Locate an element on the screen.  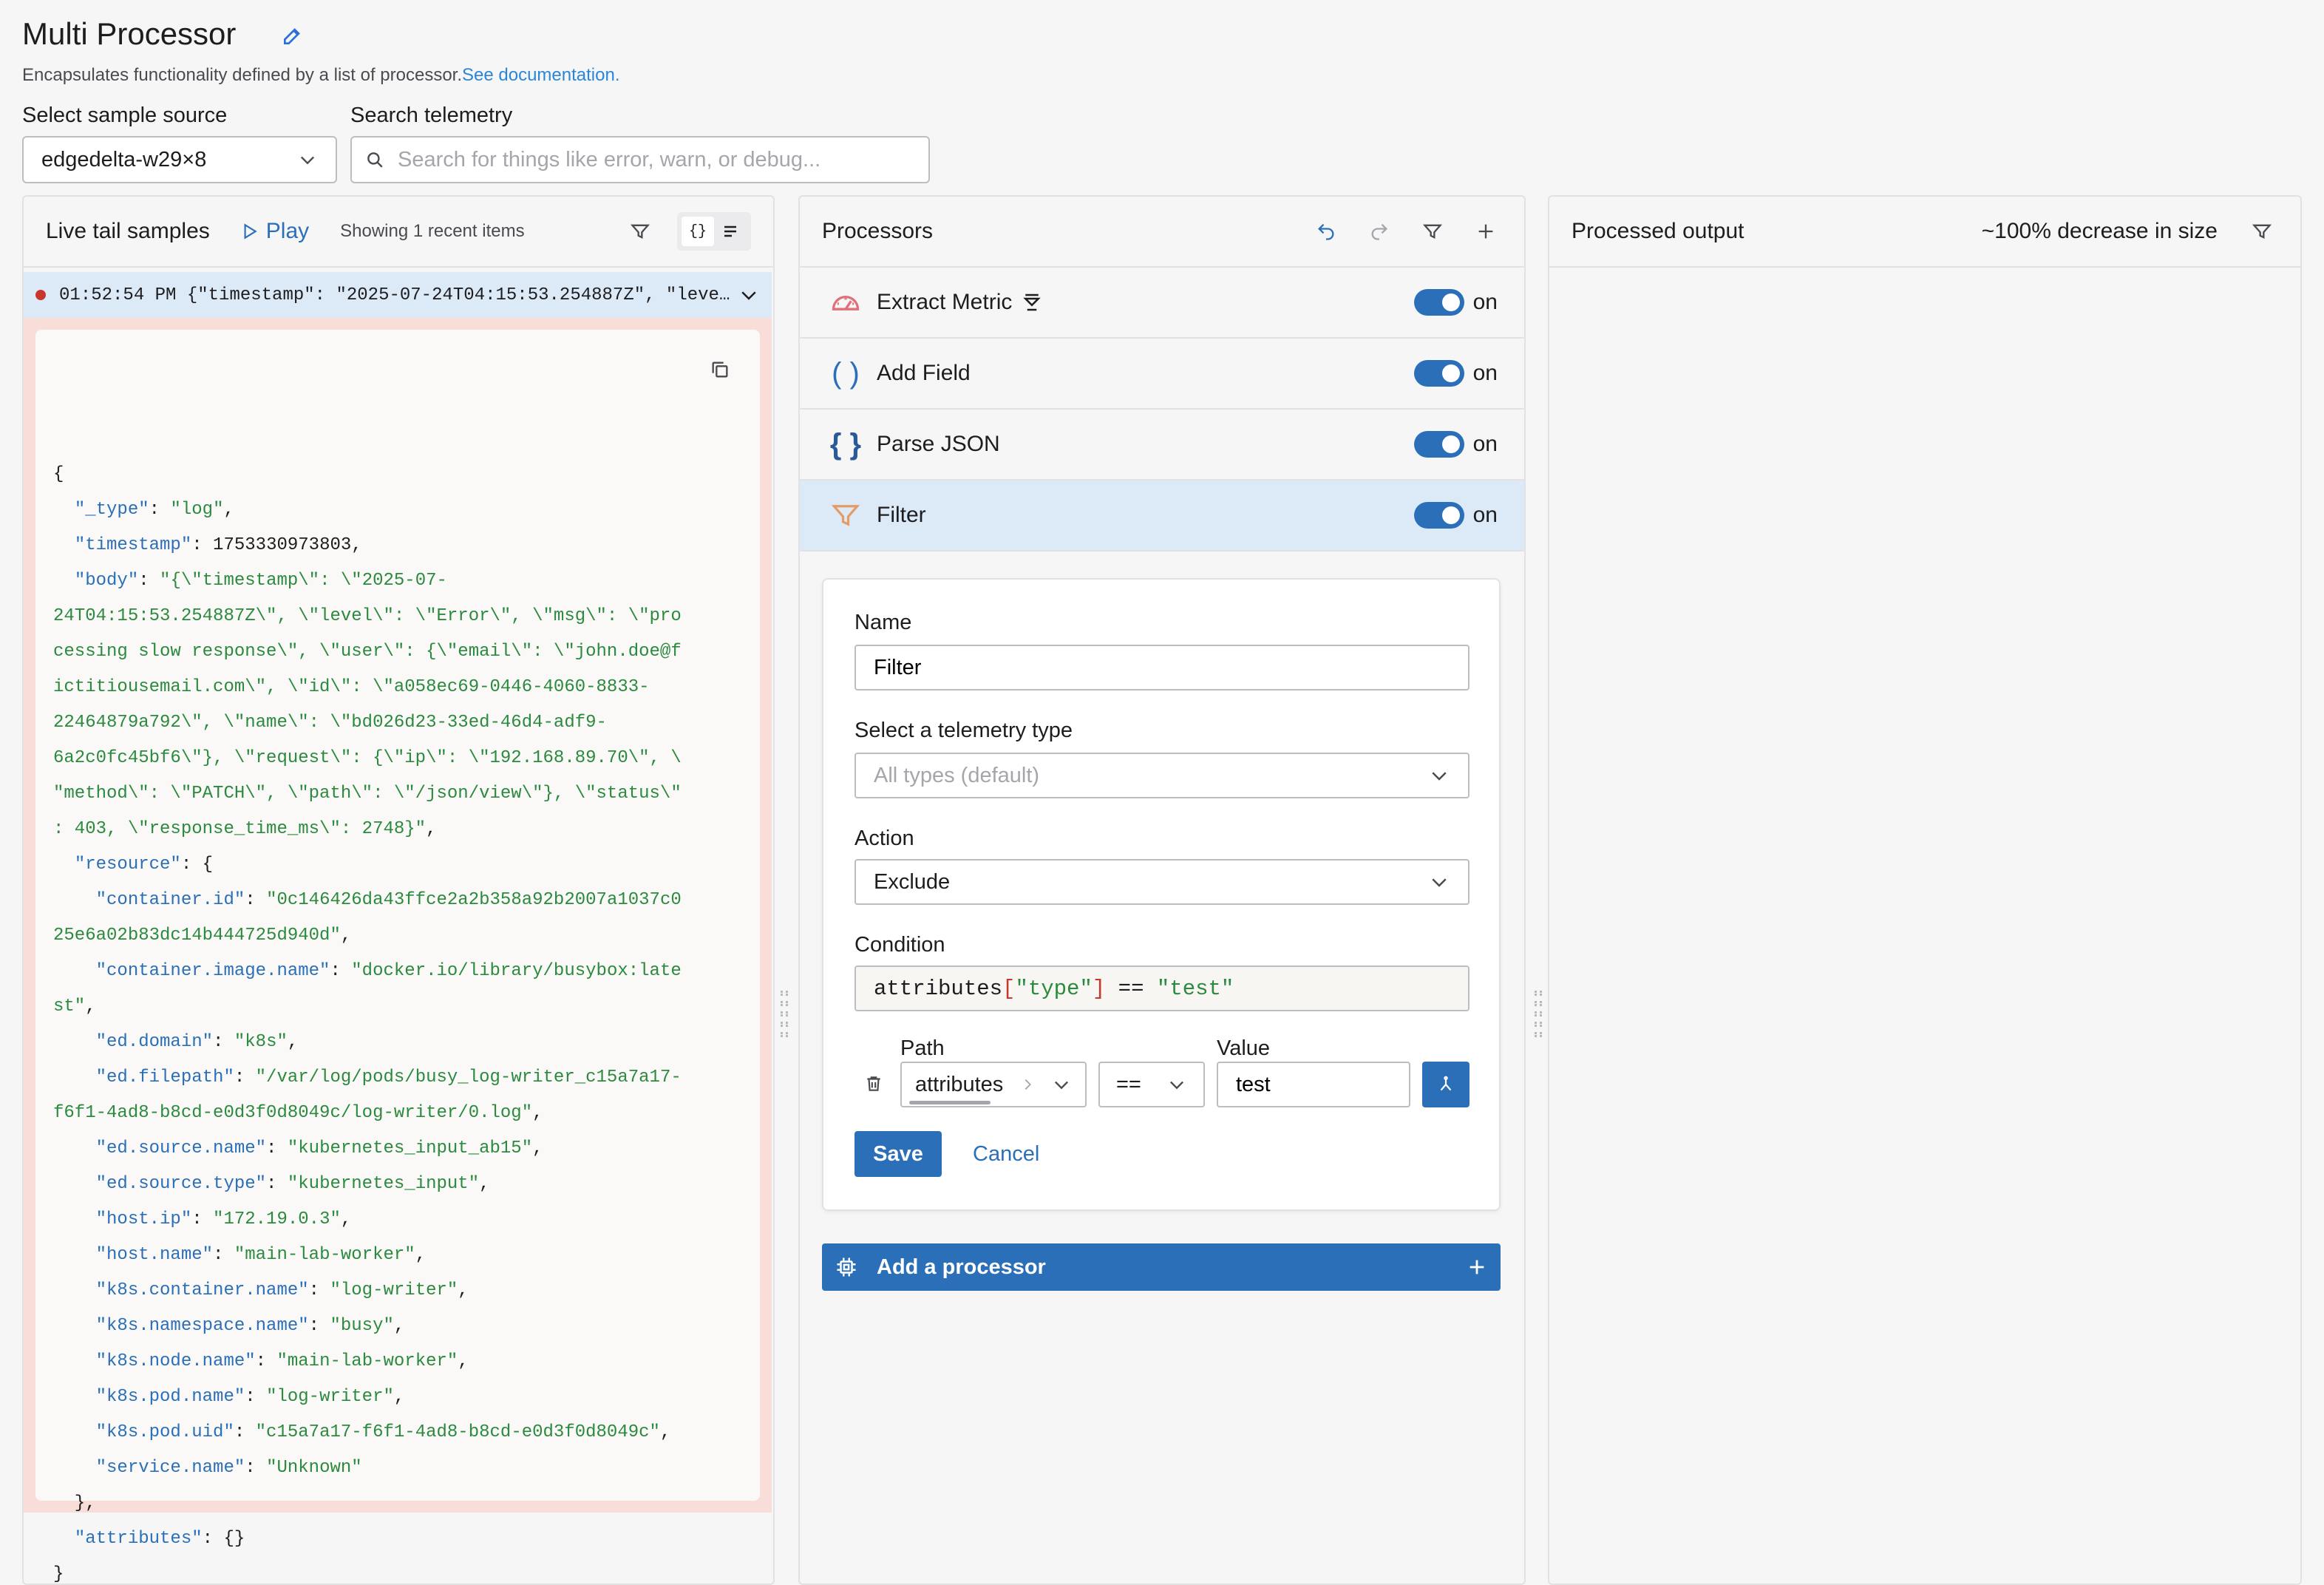
action-value: Exclude is located at coordinates (912, 882).